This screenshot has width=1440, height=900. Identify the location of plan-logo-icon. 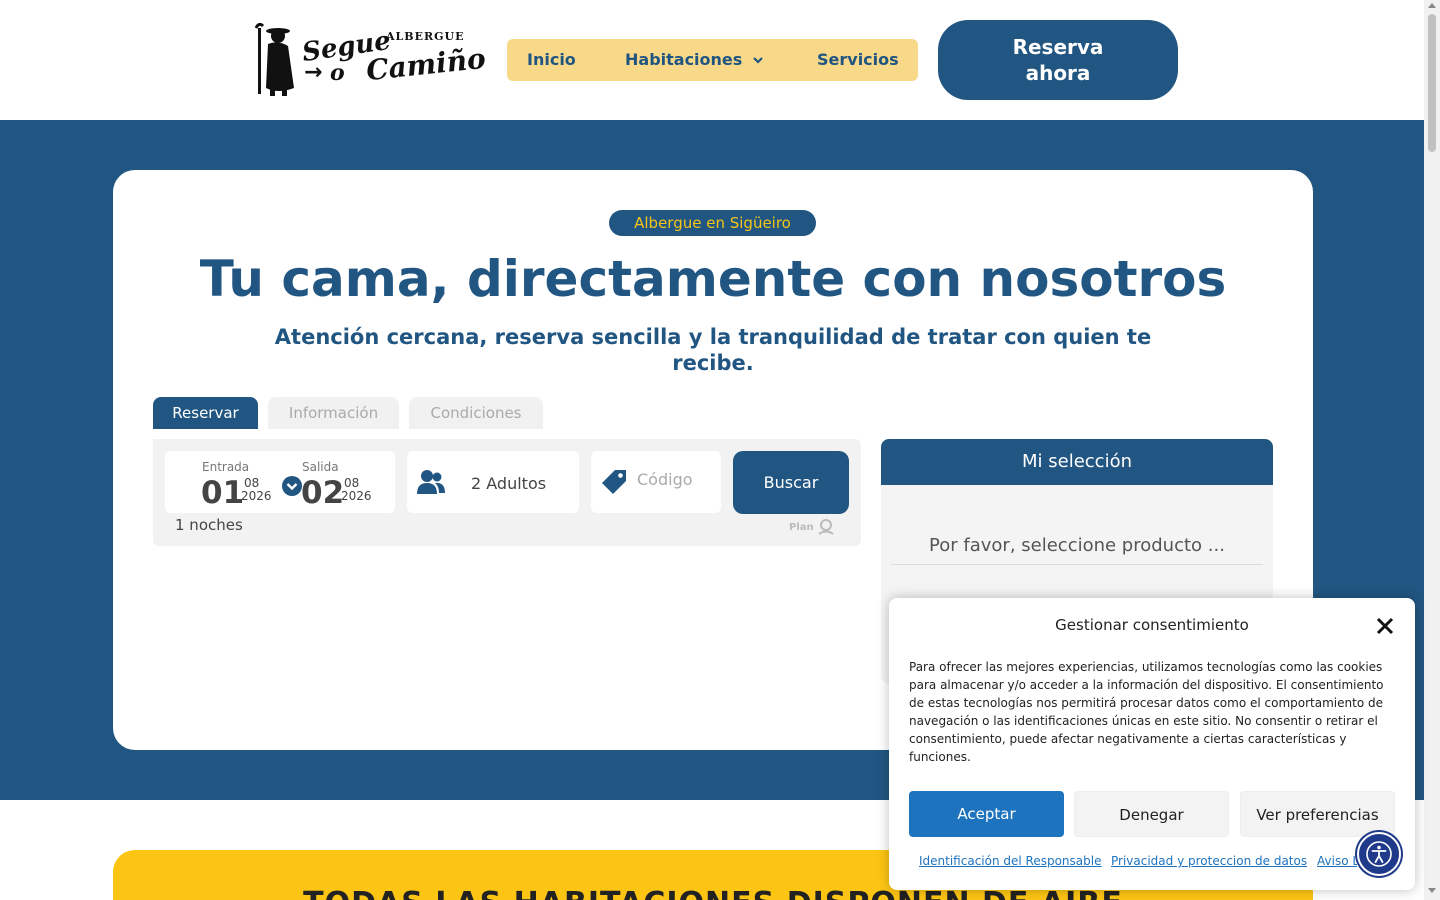
(826, 527).